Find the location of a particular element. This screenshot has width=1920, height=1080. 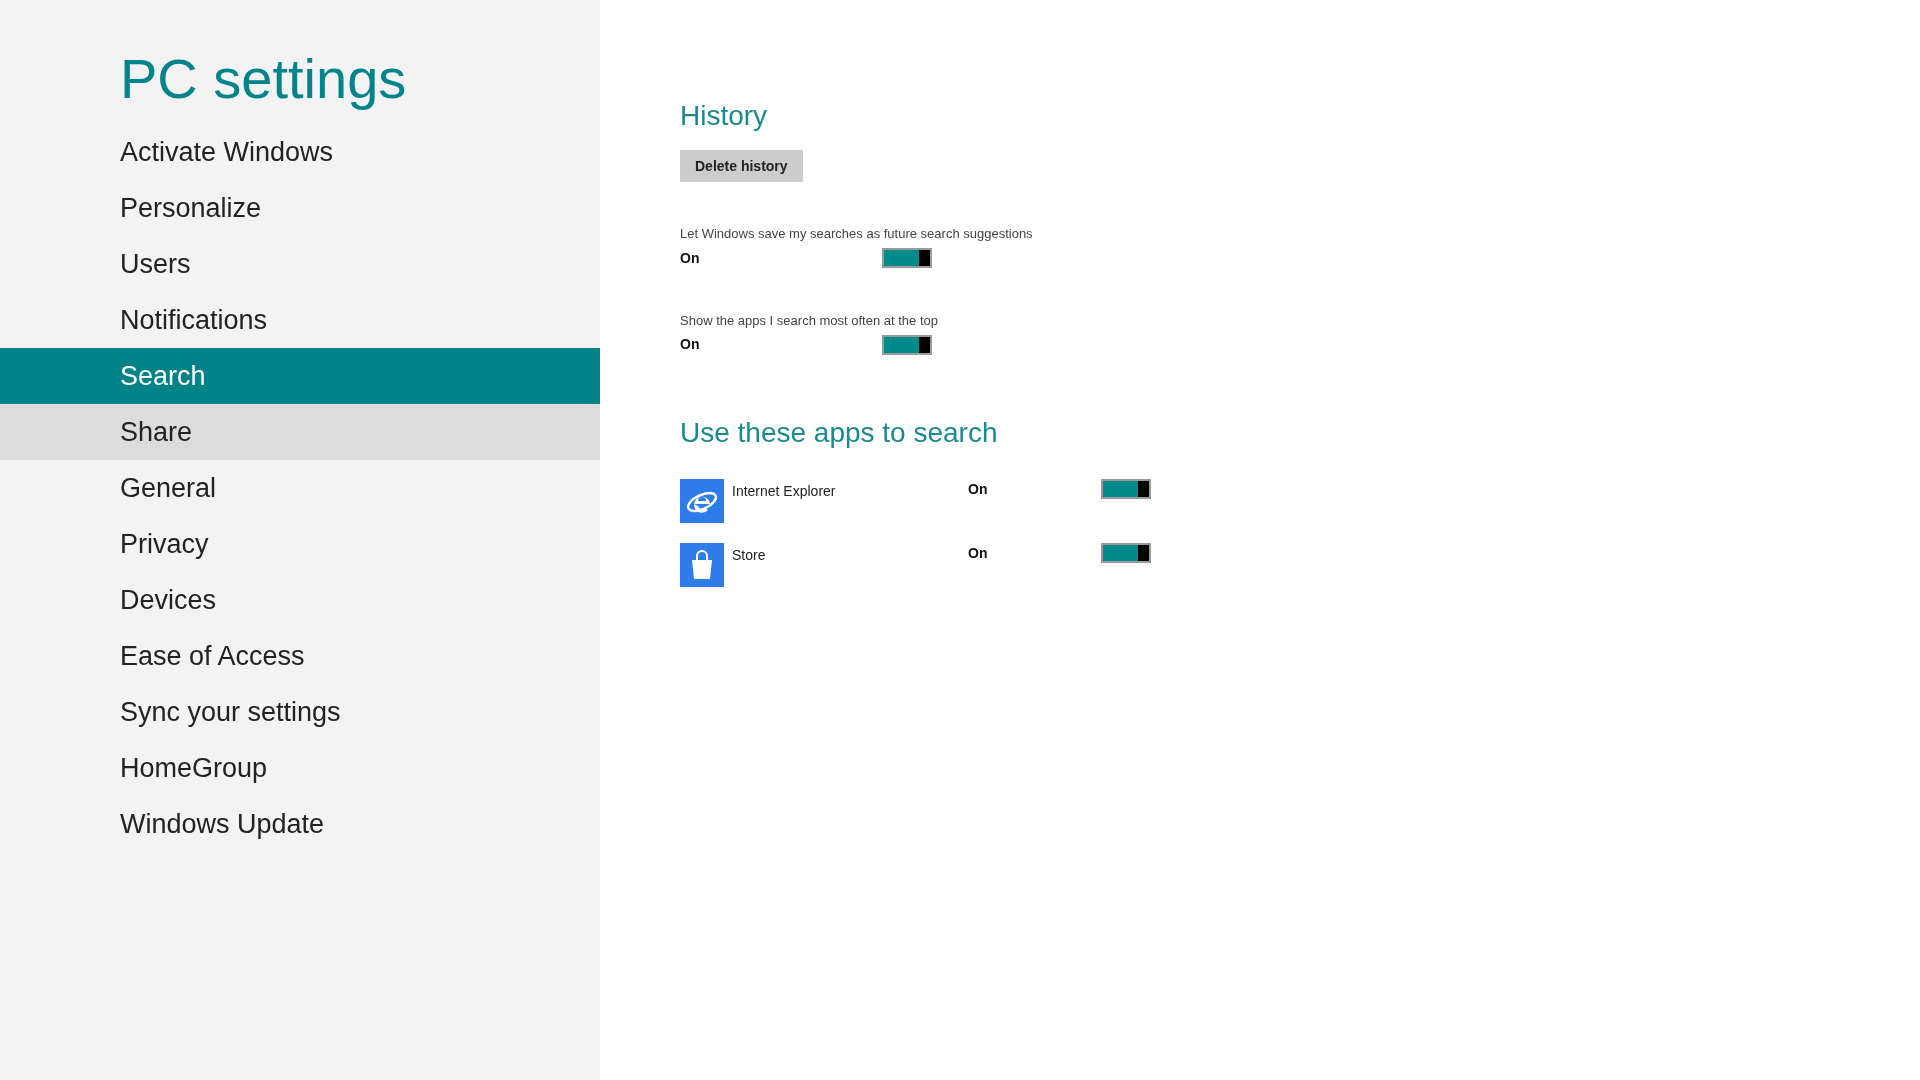

nav-item: Windows Update is located at coordinates (300, 824).